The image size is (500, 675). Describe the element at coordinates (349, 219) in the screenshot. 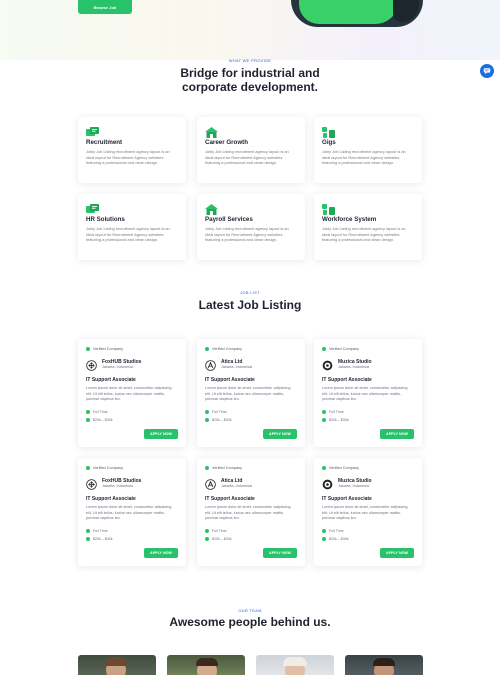

I see `service-title: Workforce System` at that location.